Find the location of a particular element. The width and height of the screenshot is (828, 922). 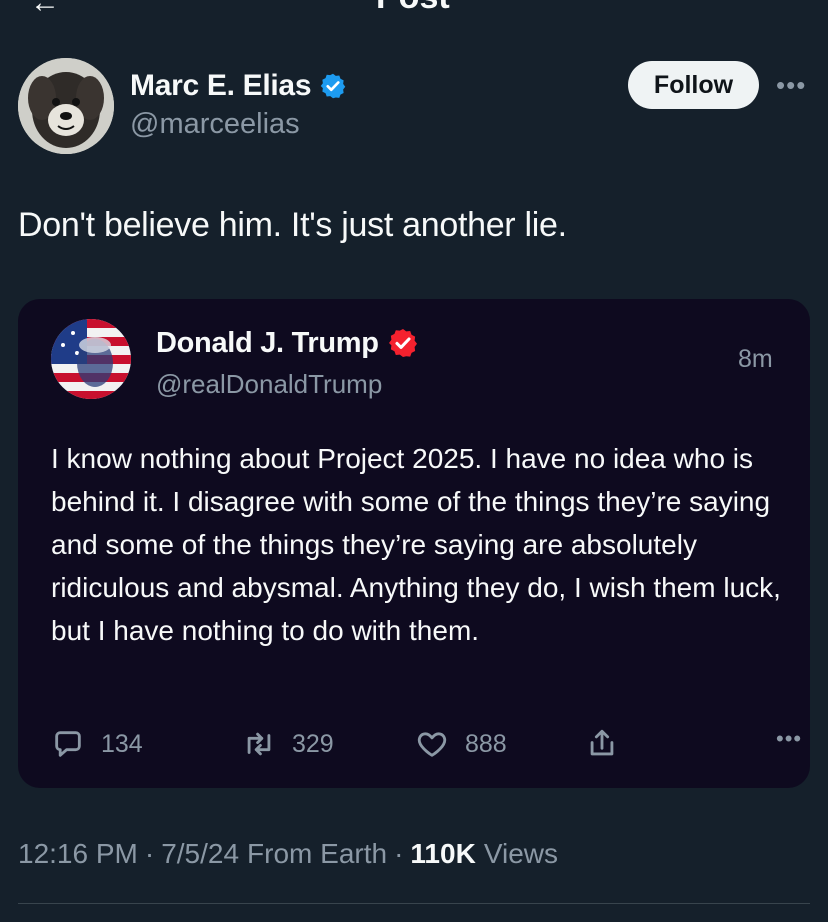

reply-count: 134 is located at coordinates (122, 743).